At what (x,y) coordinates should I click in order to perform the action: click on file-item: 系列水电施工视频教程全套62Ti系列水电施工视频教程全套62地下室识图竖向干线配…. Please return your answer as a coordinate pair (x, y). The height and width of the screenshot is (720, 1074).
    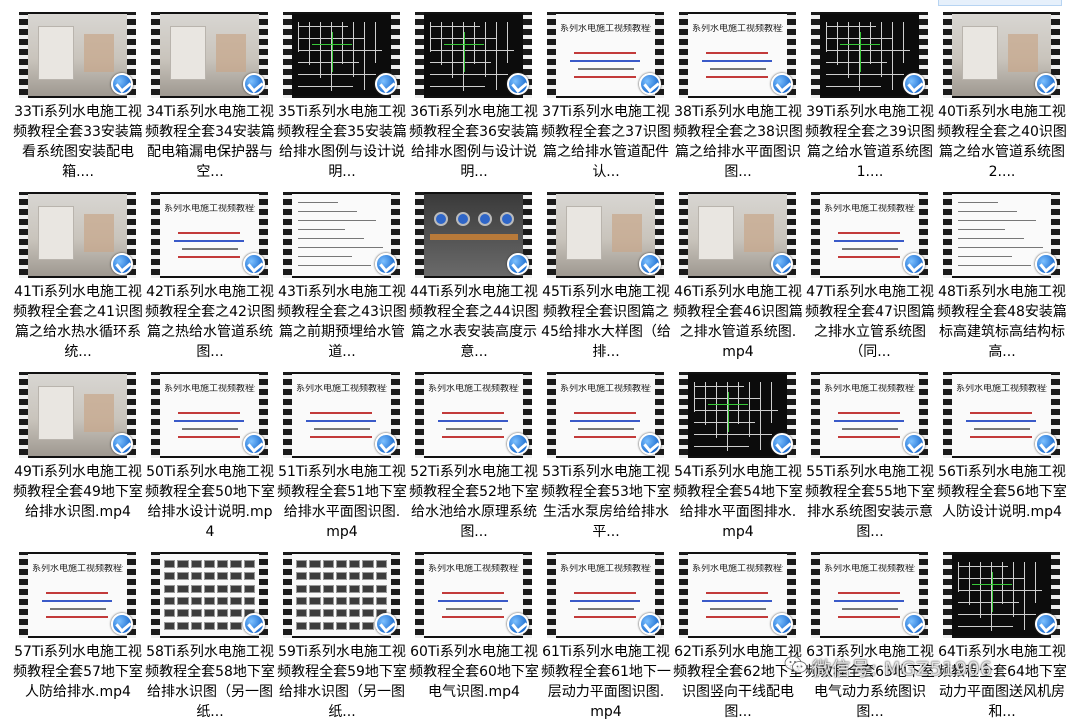
    Looking at the image, I should click on (736, 635).